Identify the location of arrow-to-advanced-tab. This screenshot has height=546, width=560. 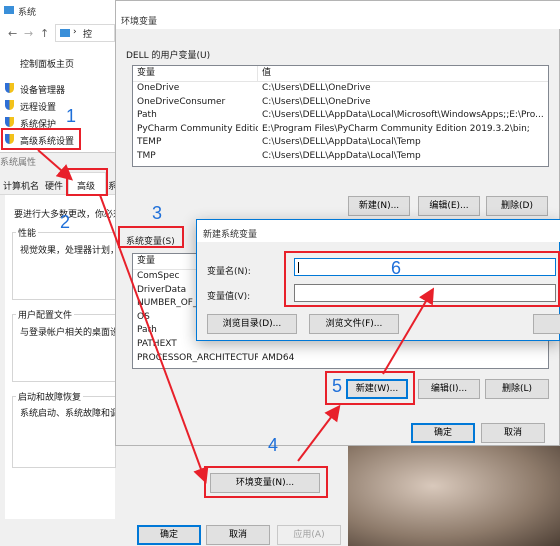
(55, 165).